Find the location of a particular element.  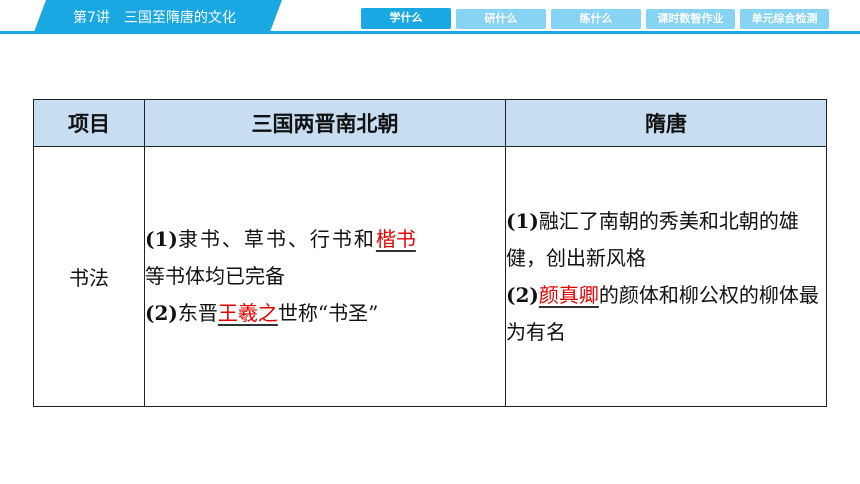

point-text: 东晋 is located at coordinates (197, 313).